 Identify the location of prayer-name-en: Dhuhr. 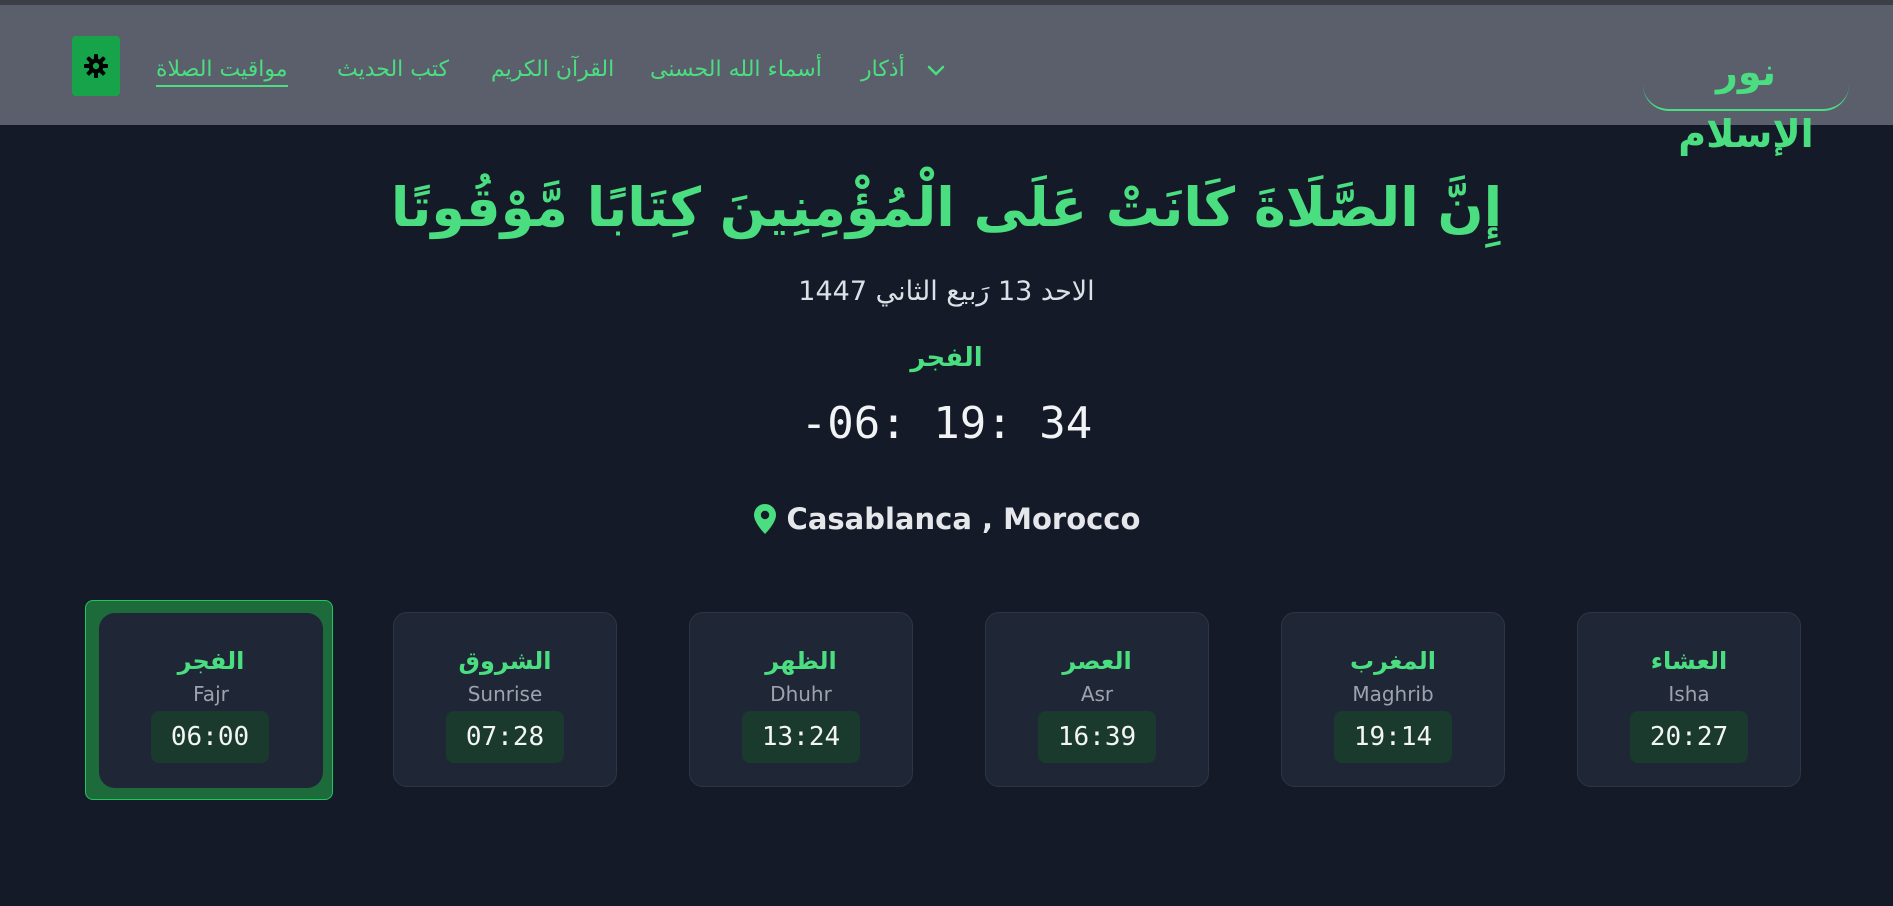
(801, 694).